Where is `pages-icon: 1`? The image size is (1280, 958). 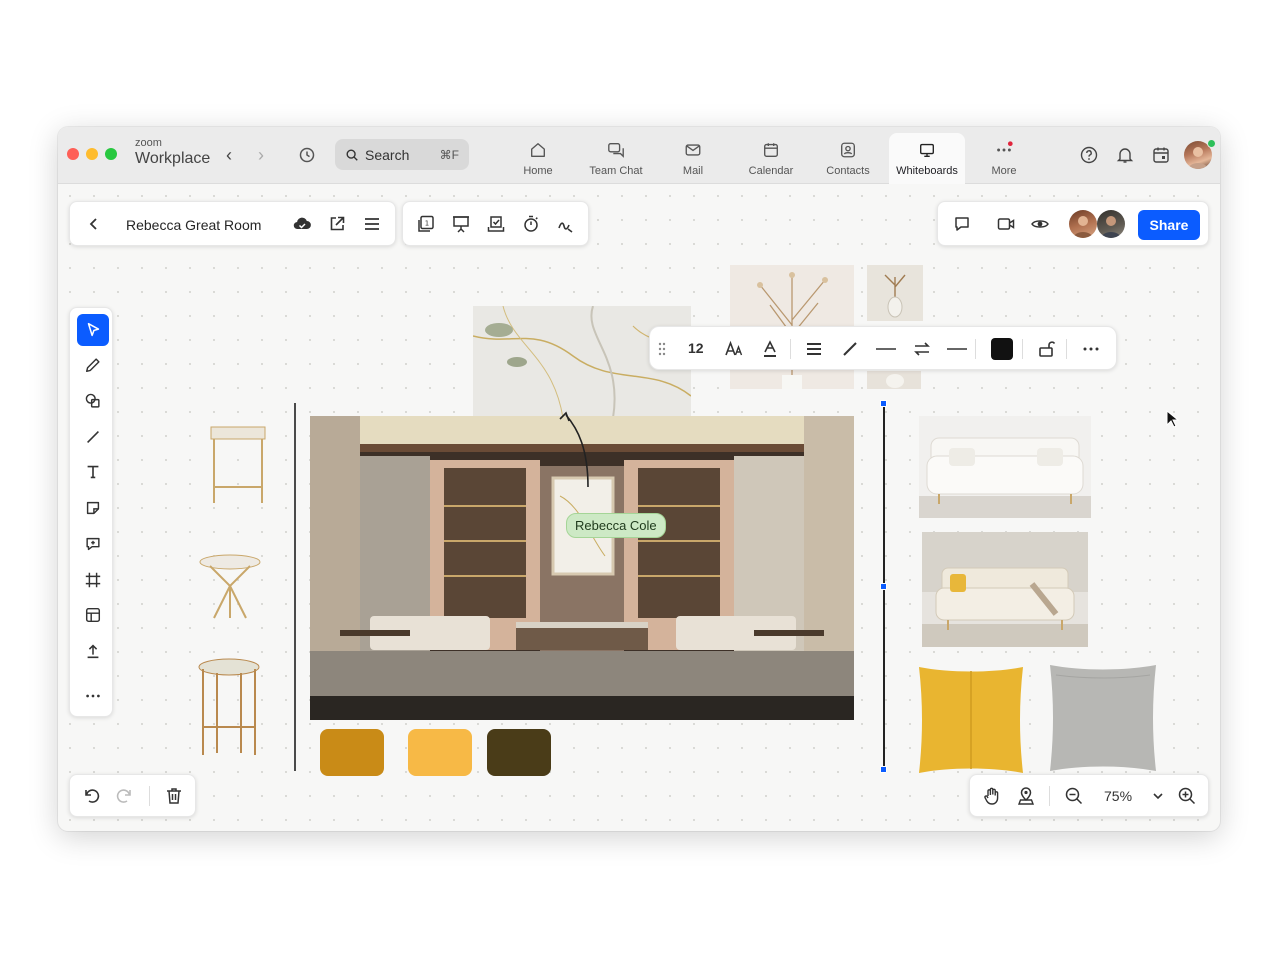 pages-icon: 1 is located at coordinates (426, 224).